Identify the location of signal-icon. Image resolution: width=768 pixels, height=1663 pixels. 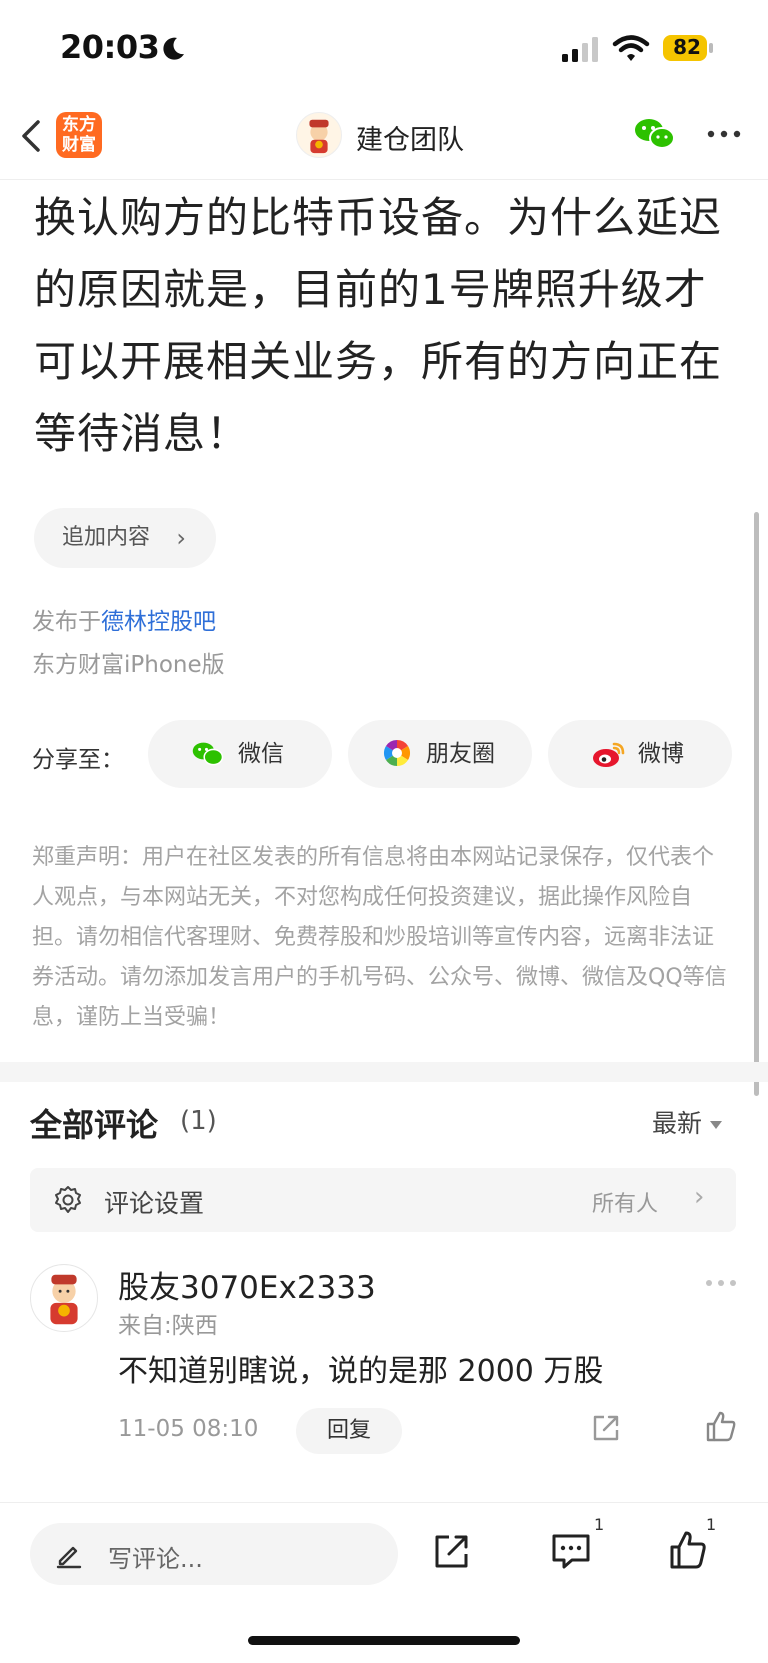
(580, 49).